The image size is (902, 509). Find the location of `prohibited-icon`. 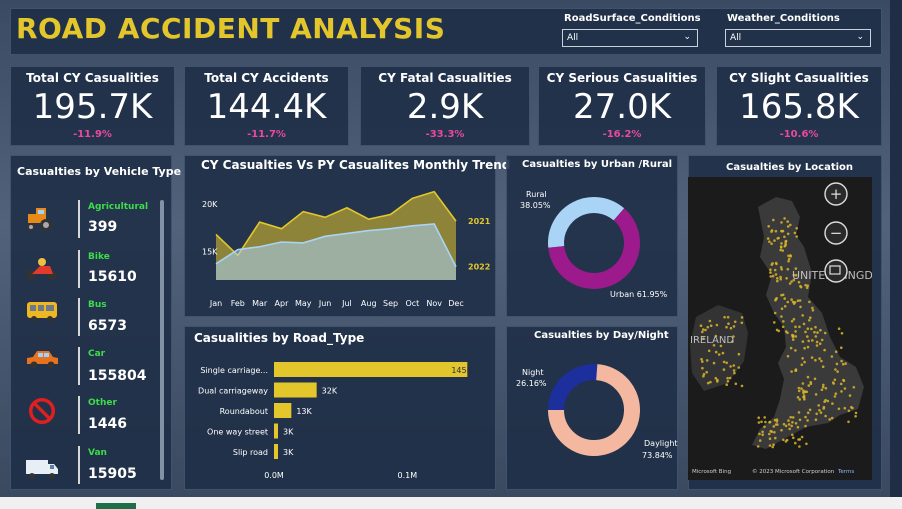

prohibited-icon is located at coordinates (42, 411).